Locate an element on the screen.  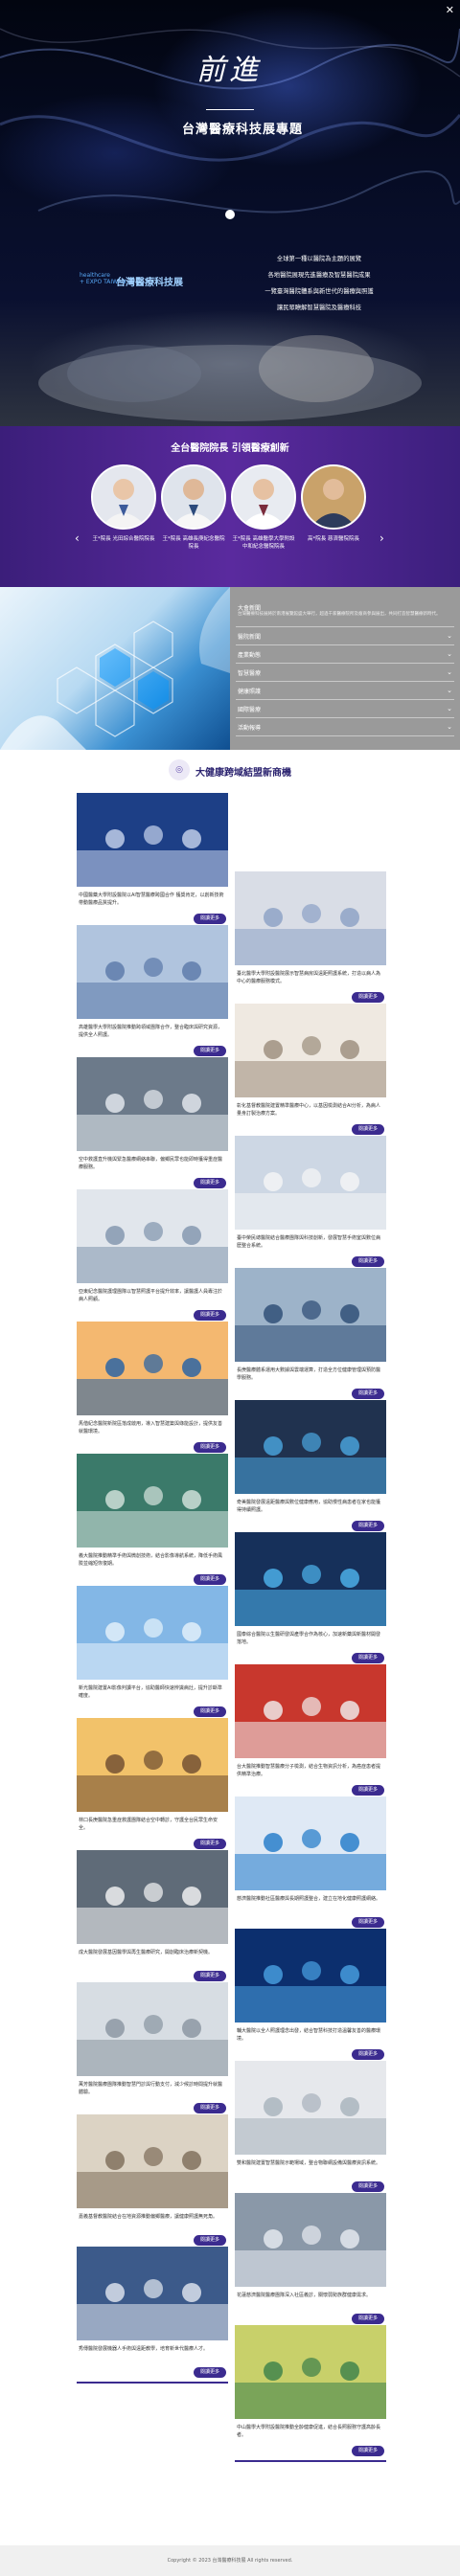
director-card: 高*院長 慈濟醫院院長 is located at coordinates (333, 503).